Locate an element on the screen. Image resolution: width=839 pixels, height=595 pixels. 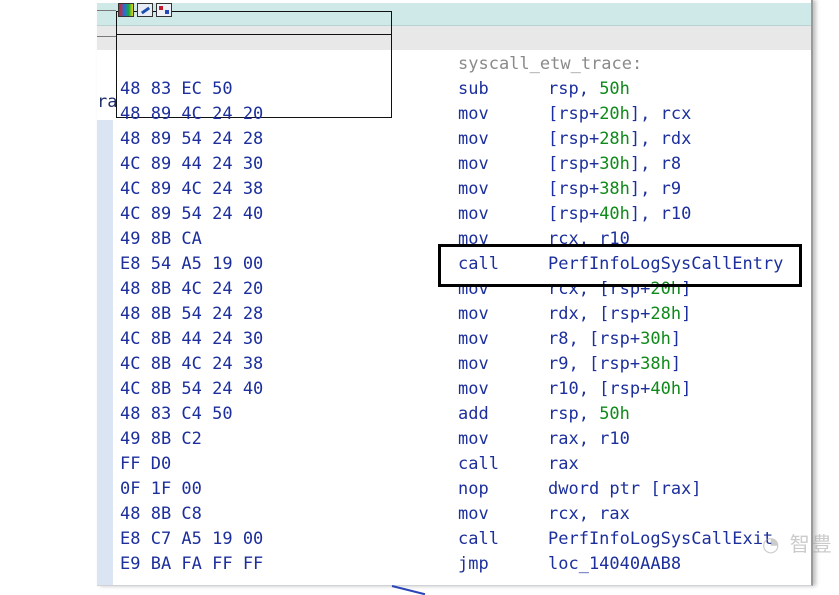
opcode-bytes: 48 89 54 24 28 is located at coordinates (192, 139).